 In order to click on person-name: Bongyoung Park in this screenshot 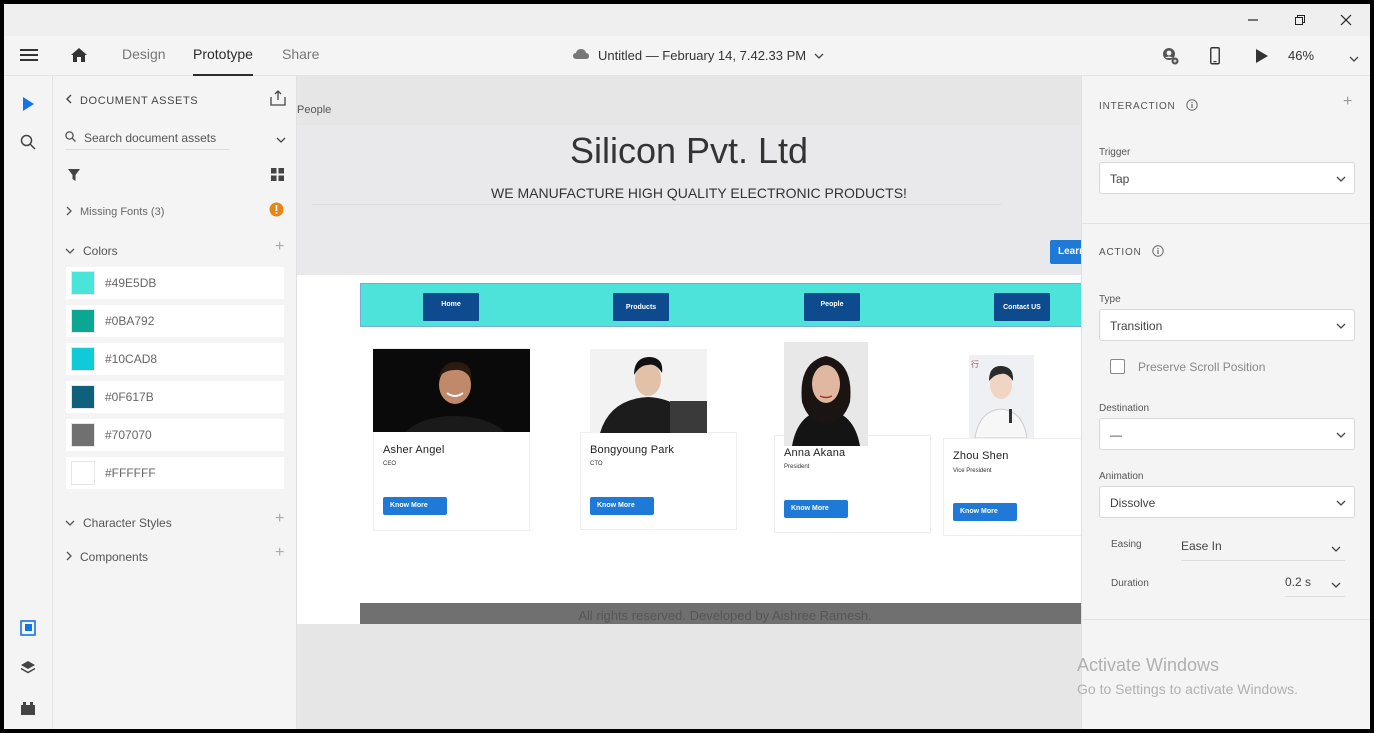, I will do `click(632, 450)`.